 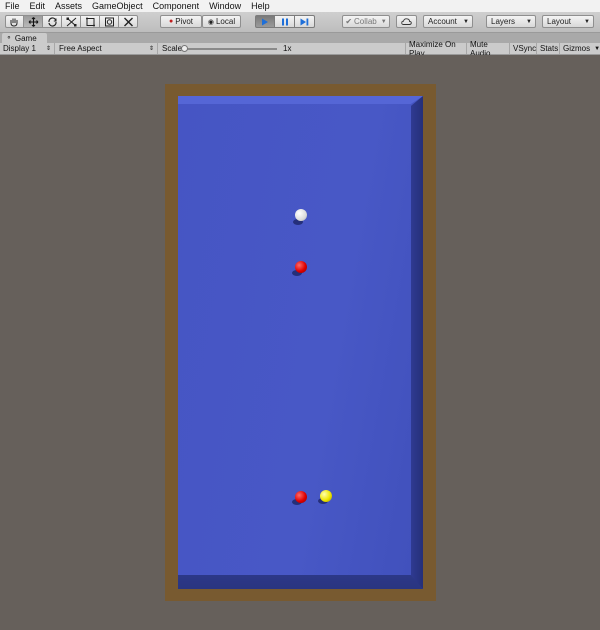 I want to click on bottom-cushion, so click(x=300, y=582).